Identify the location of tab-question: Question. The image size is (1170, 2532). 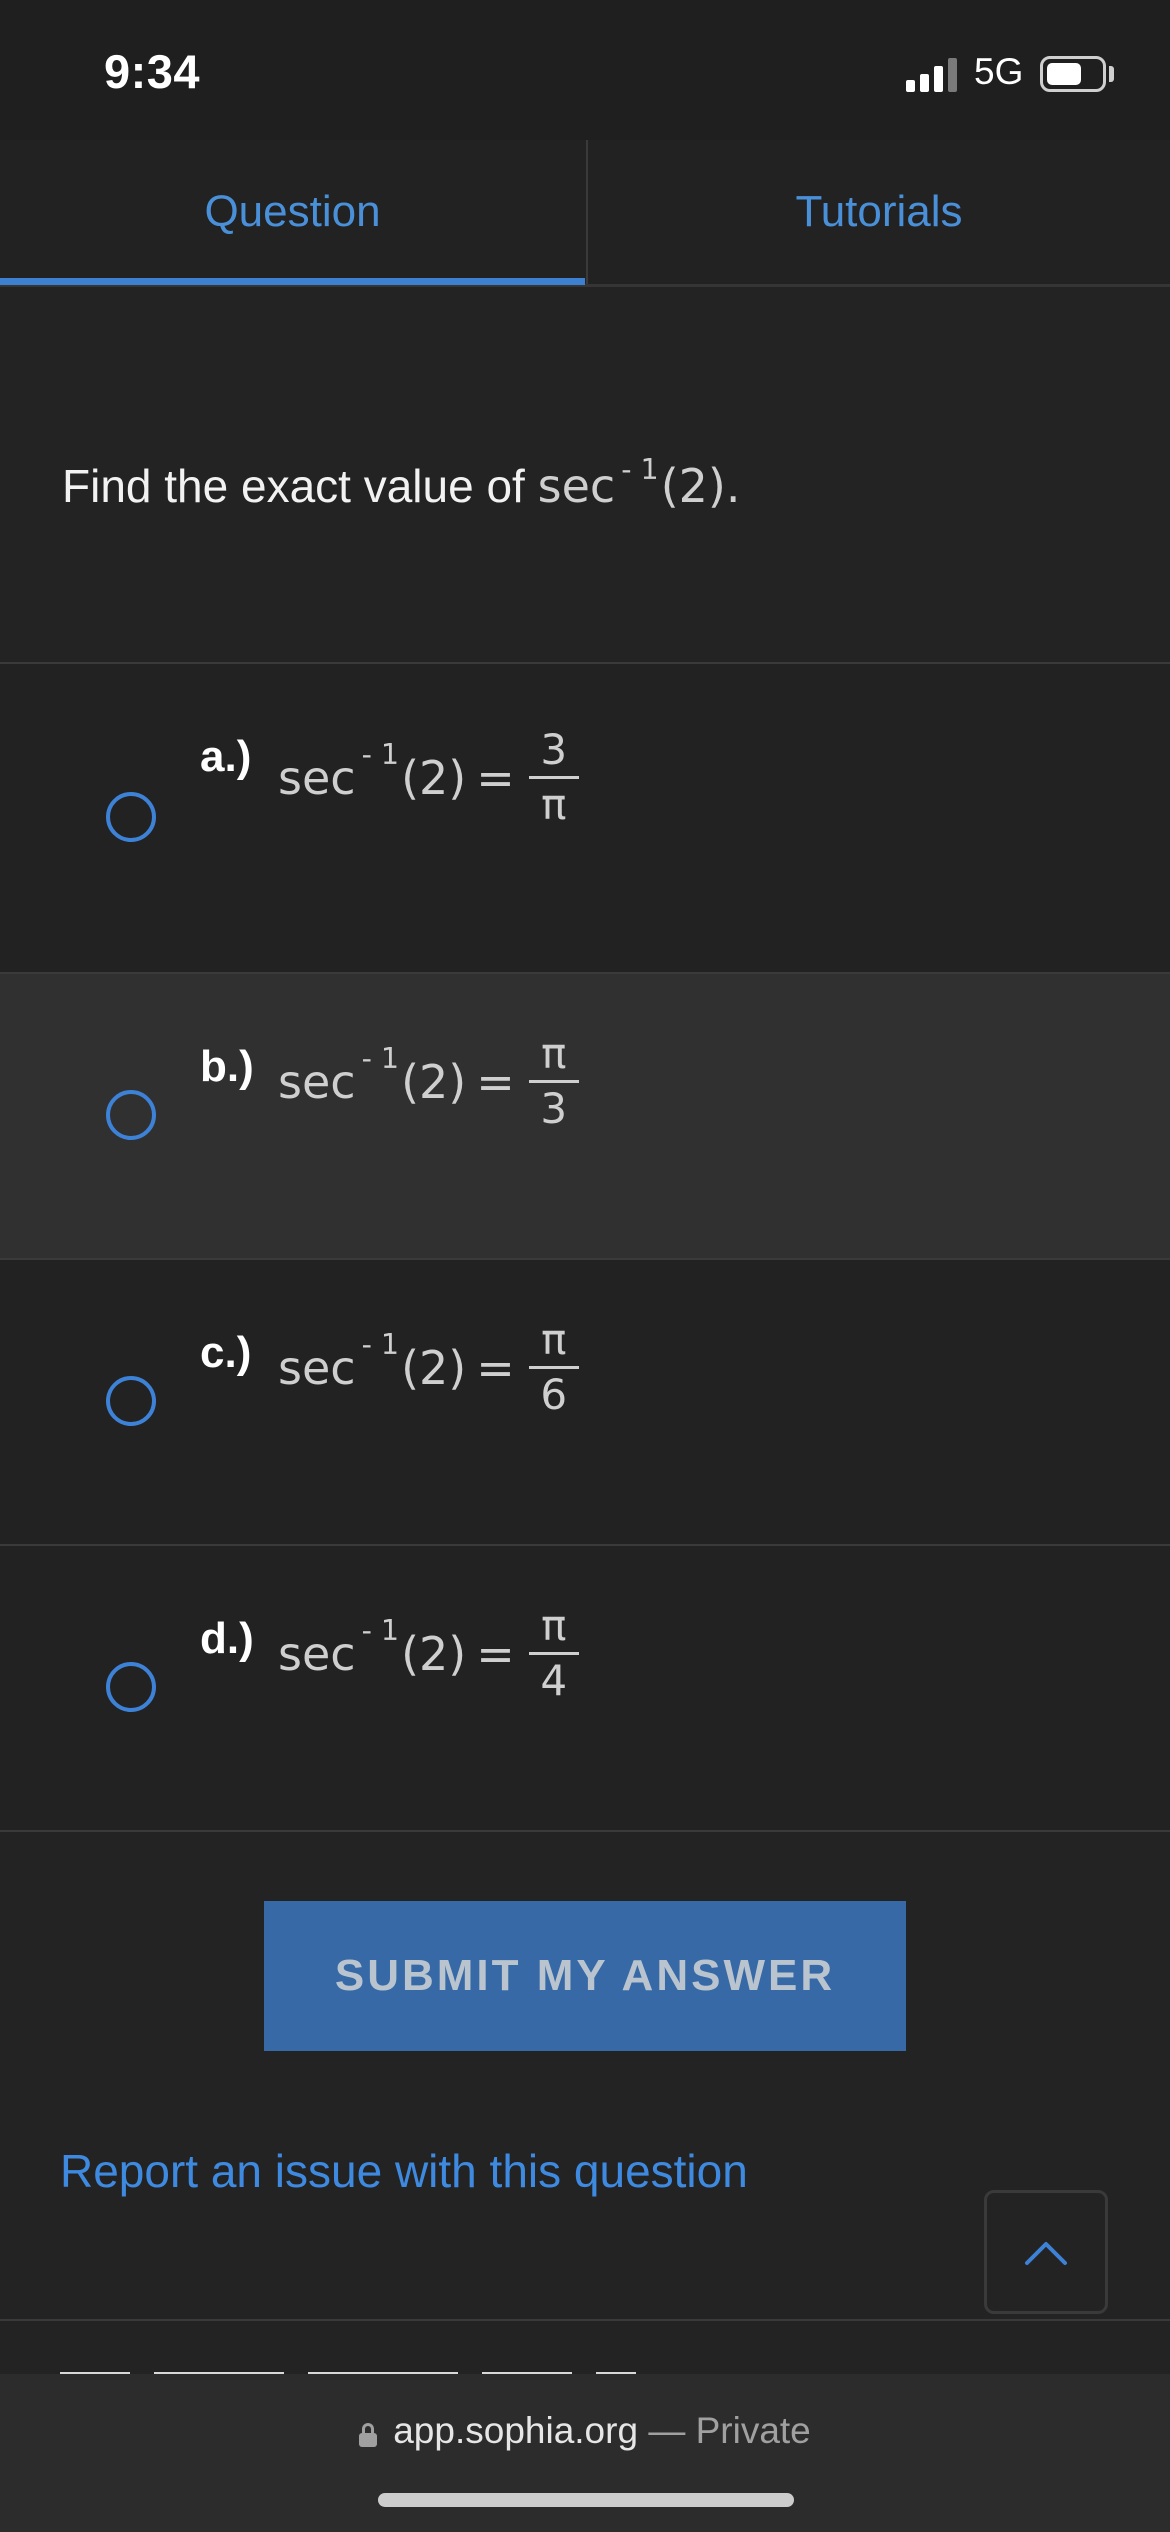
(292, 212).